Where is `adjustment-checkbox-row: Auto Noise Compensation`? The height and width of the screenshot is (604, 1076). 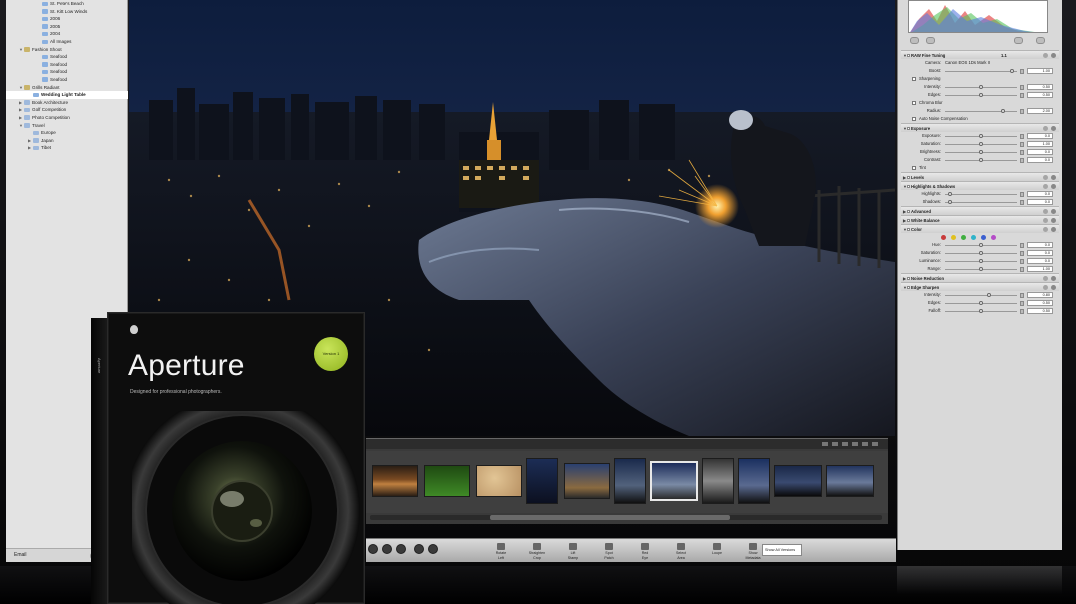 adjustment-checkbox-row: Auto Noise Compensation is located at coordinates (980, 119).